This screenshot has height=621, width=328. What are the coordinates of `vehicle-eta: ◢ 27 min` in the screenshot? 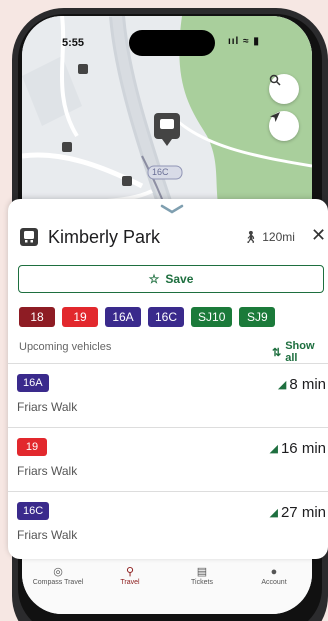 It's located at (298, 512).